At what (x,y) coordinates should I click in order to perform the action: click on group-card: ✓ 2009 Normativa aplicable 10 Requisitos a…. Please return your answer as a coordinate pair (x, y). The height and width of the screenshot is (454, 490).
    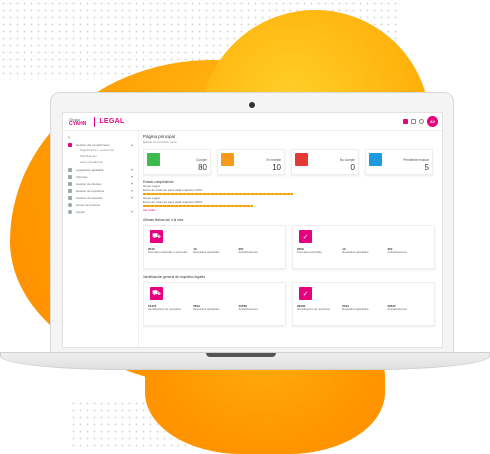
    Looking at the image, I should click on (363, 247).